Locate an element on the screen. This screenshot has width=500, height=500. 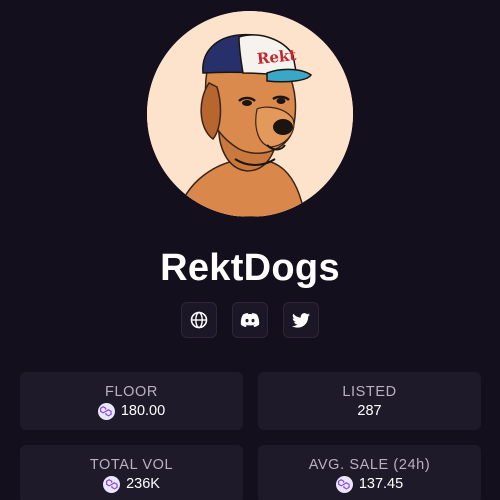
stat-avg-sale-value-row: 137.45 is located at coordinates (369, 484).